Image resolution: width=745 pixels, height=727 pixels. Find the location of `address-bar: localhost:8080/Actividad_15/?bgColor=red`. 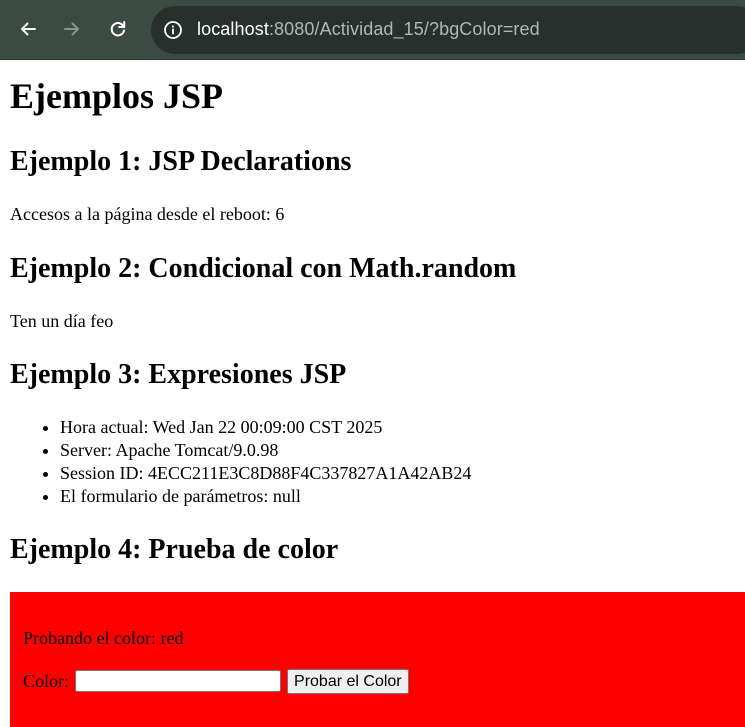

address-bar: localhost:8080/Actividad_15/?bgColor=red is located at coordinates (448, 30).